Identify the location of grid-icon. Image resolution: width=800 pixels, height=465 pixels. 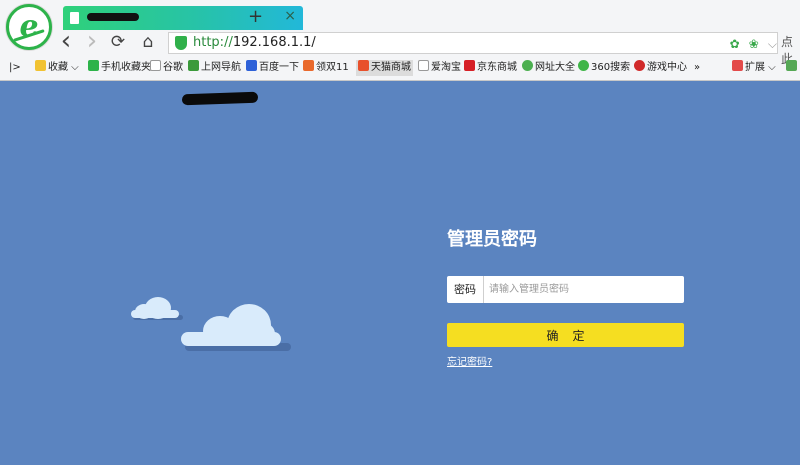
(791, 65).